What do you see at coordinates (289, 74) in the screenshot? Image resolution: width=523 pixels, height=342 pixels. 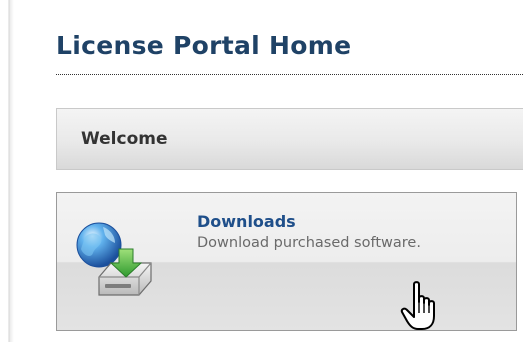 I see `title-underline` at bounding box center [289, 74].